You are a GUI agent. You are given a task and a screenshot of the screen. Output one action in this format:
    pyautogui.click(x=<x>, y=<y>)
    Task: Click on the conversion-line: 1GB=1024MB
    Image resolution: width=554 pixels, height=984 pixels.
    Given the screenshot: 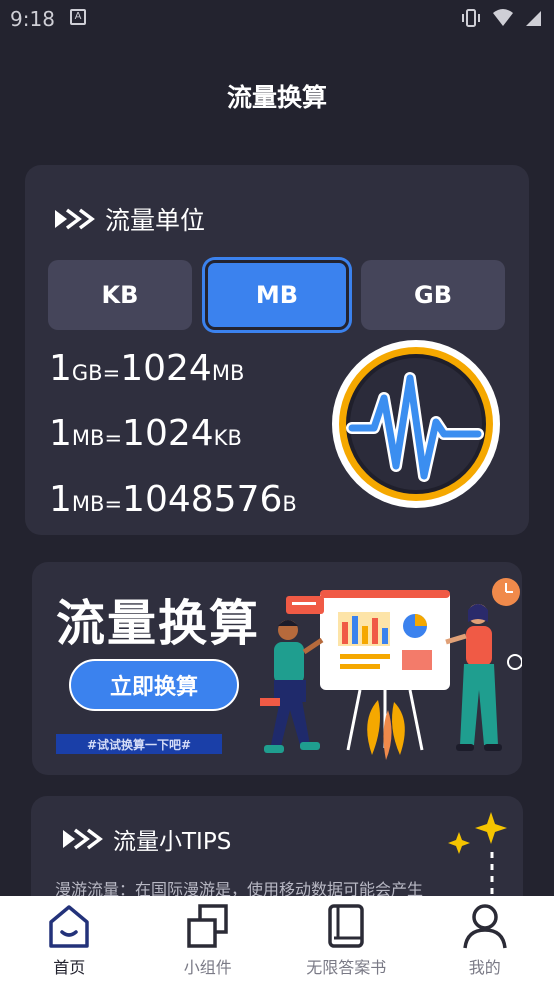 What is the action you would take?
    pyautogui.click(x=146, y=368)
    